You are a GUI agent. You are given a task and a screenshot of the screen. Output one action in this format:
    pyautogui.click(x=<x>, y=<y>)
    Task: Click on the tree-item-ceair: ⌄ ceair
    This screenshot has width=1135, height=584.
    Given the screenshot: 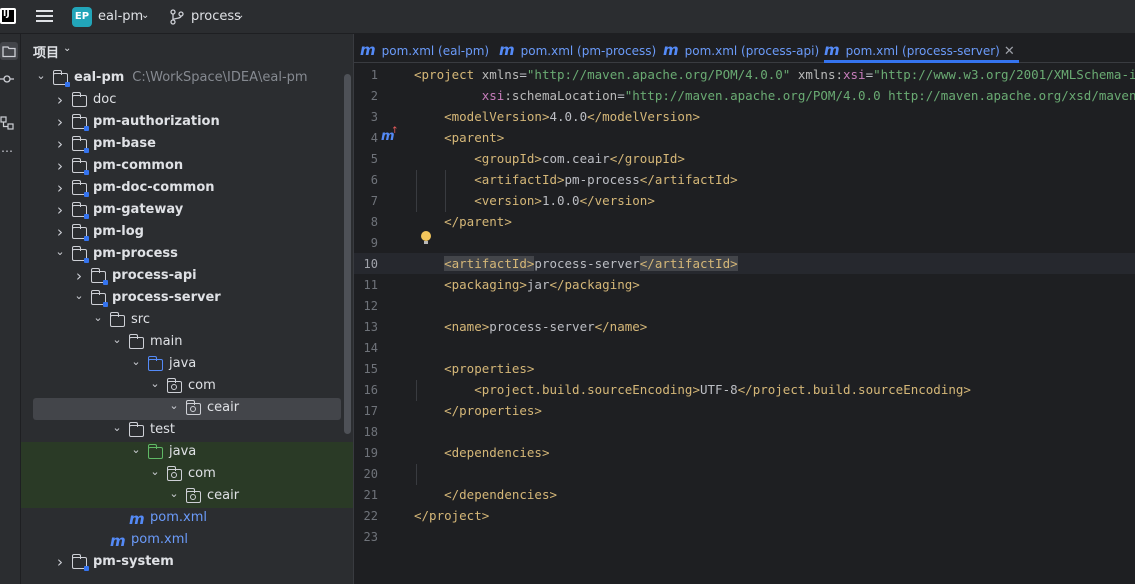 What is the action you would take?
    pyautogui.click(x=187, y=497)
    